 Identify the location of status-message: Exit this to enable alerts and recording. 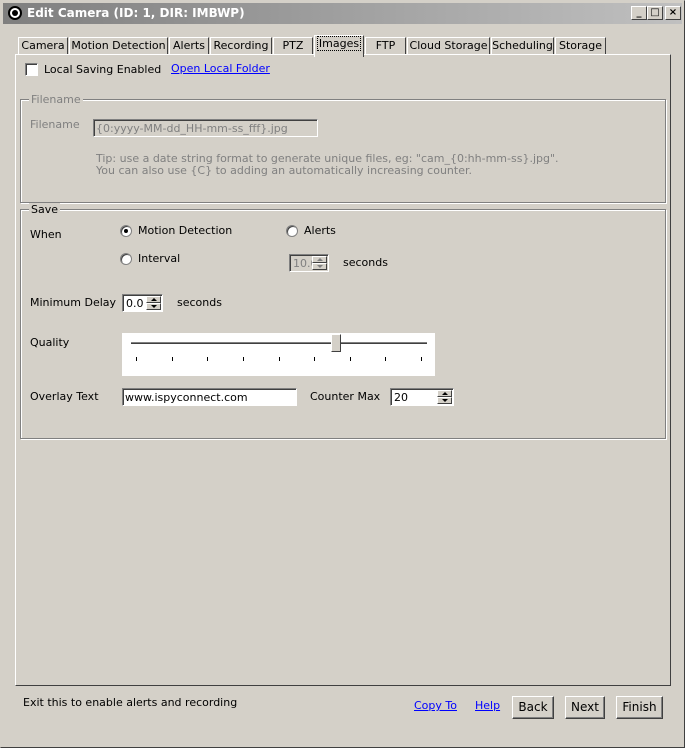
(130, 702).